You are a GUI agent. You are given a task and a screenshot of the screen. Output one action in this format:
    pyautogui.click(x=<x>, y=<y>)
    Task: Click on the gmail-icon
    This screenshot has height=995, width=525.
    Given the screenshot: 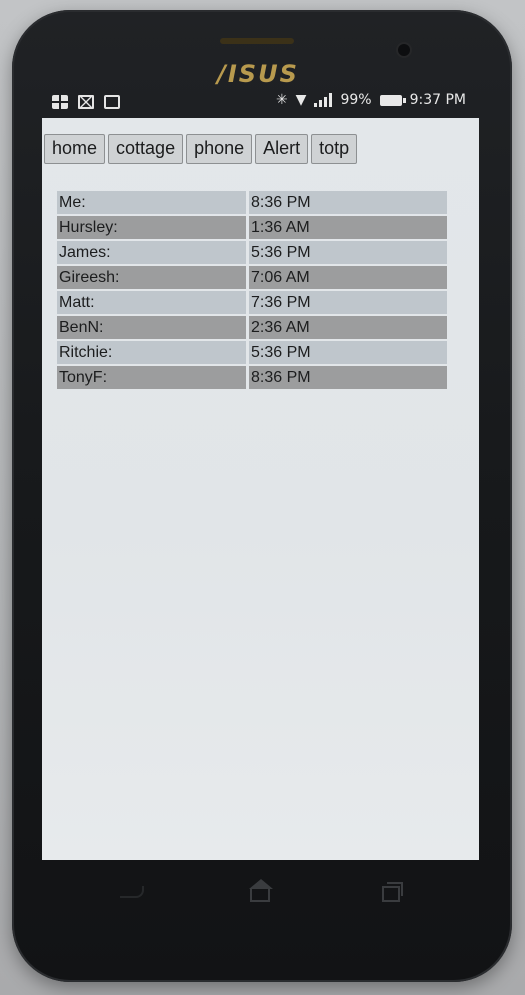 What is the action you would take?
    pyautogui.click(x=86, y=102)
    